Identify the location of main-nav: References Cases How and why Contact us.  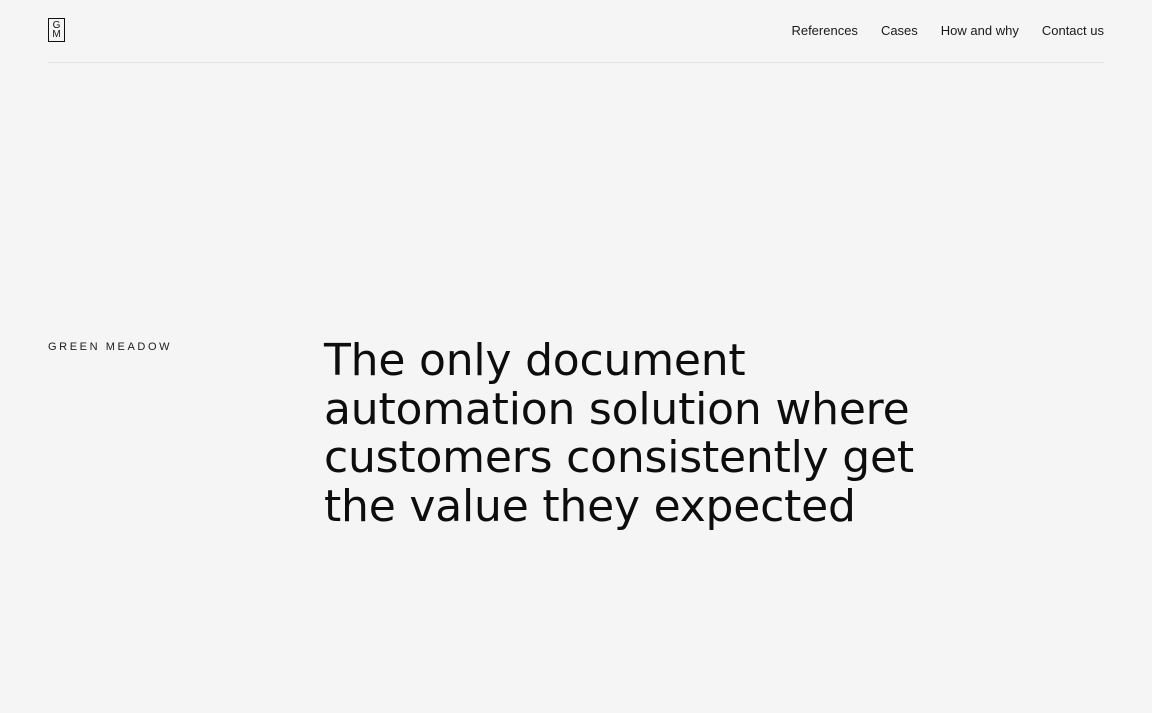
(947, 31).